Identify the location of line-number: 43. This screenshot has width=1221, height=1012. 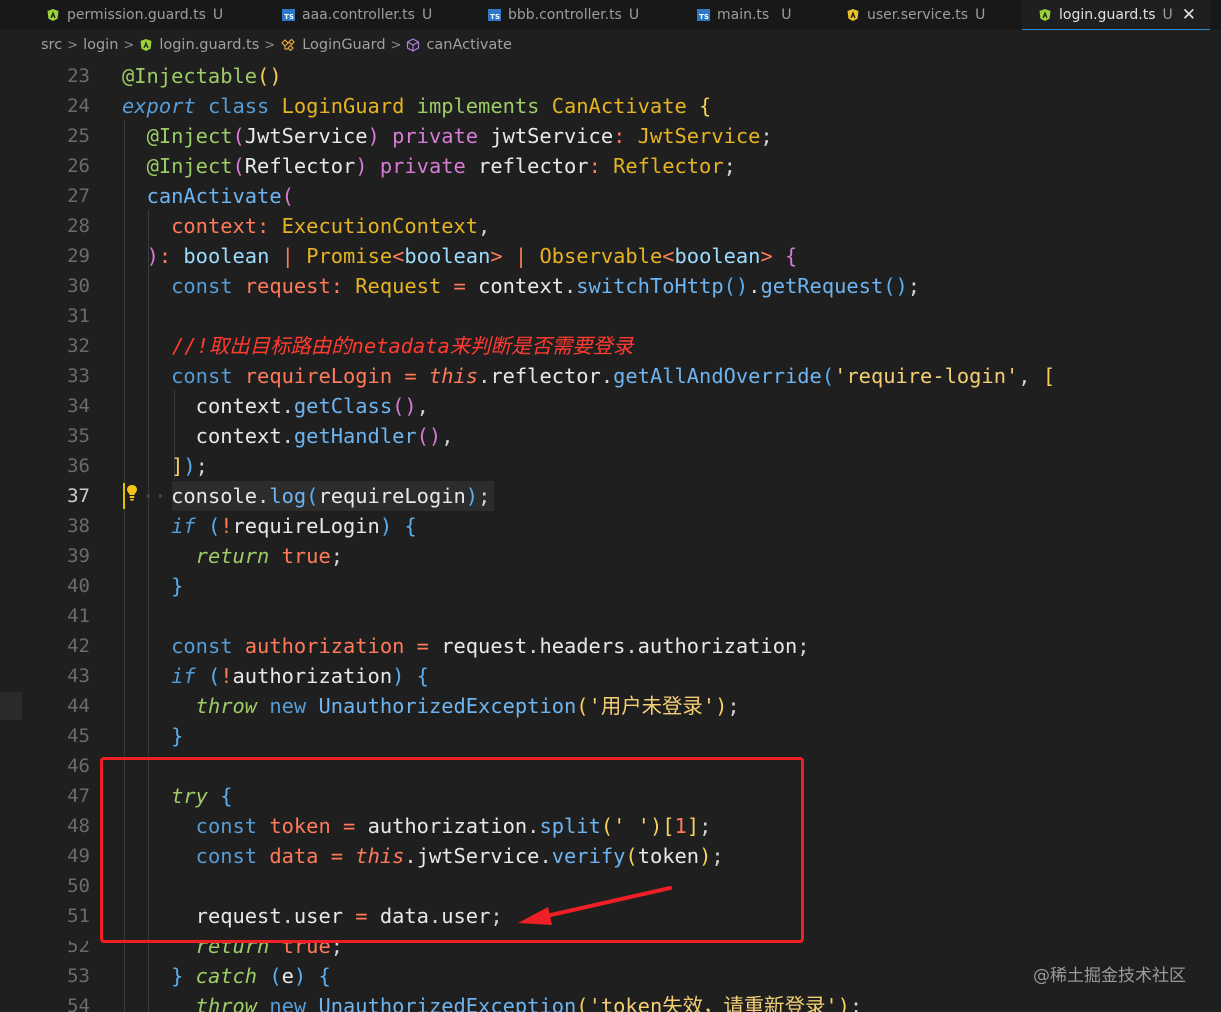
(78, 676).